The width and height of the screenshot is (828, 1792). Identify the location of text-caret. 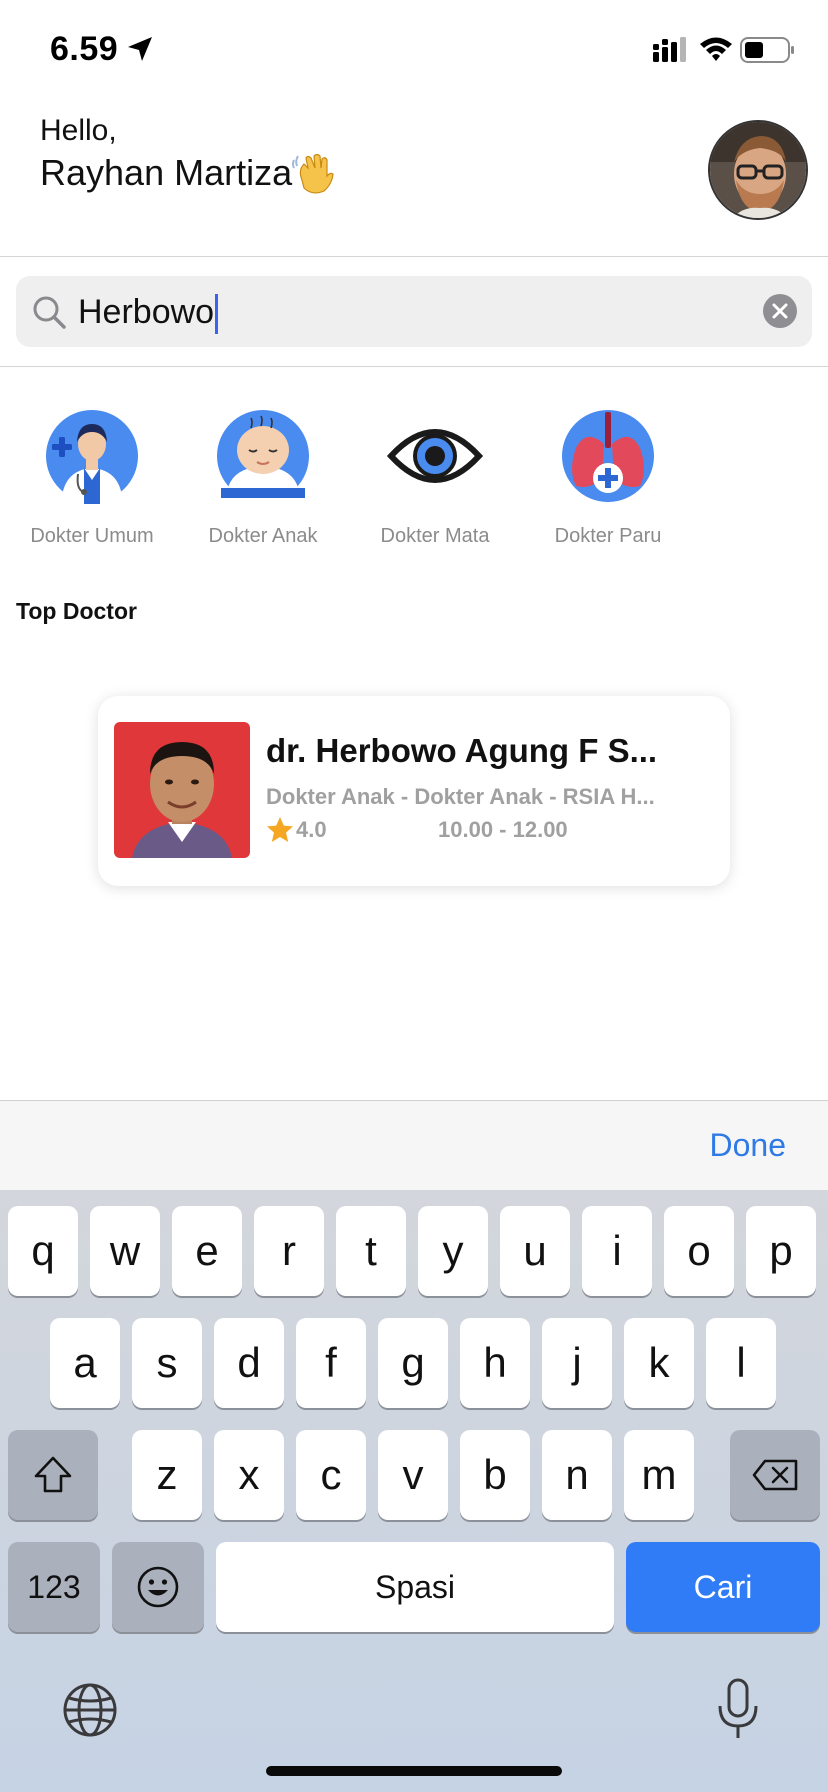
(217, 314).